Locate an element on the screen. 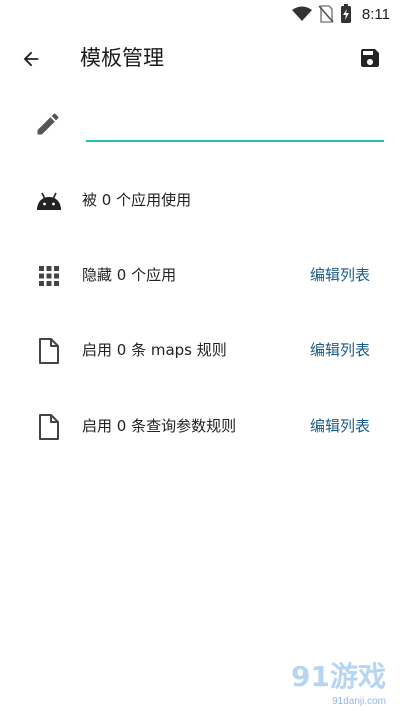 The width and height of the screenshot is (400, 711). watermark-url: 91danji.com is located at coordinates (359, 701).